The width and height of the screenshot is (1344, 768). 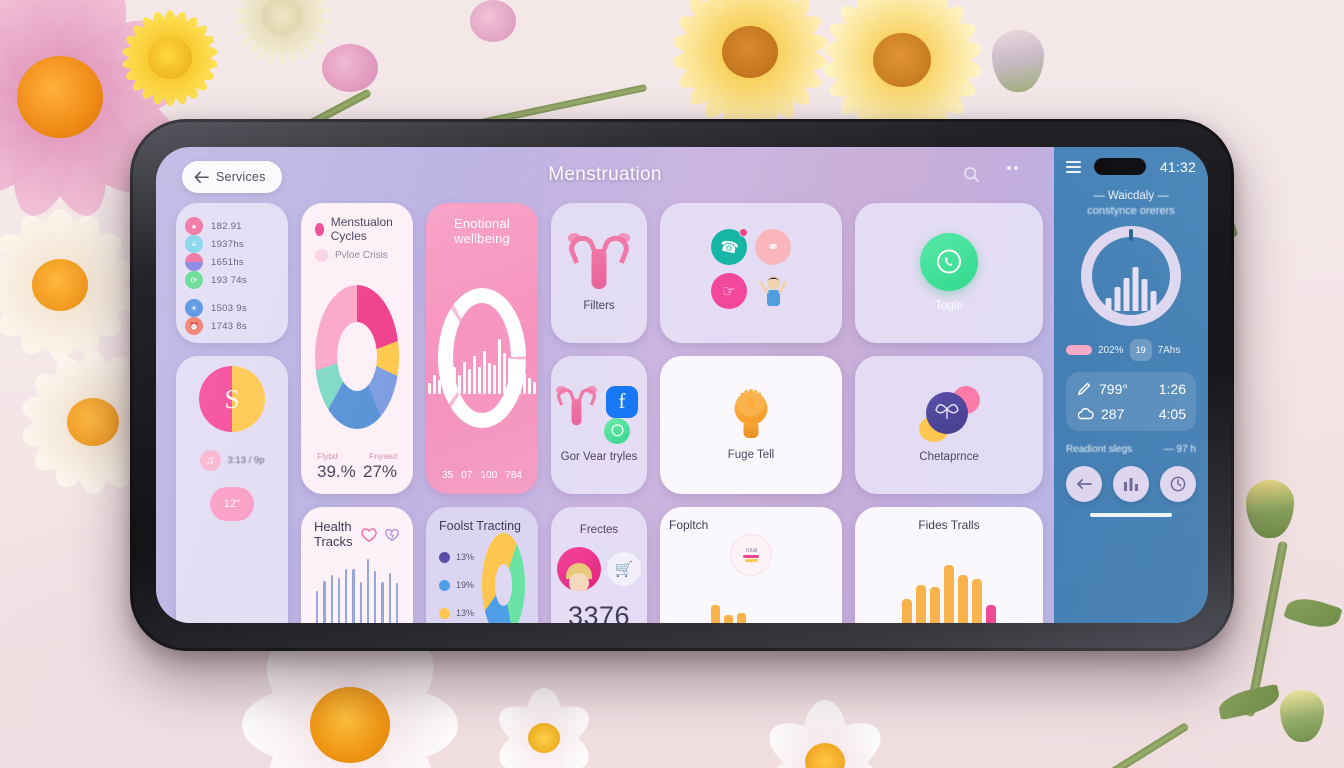 What do you see at coordinates (729, 290) in the screenshot?
I see `hand-icon: ☞` at bounding box center [729, 290].